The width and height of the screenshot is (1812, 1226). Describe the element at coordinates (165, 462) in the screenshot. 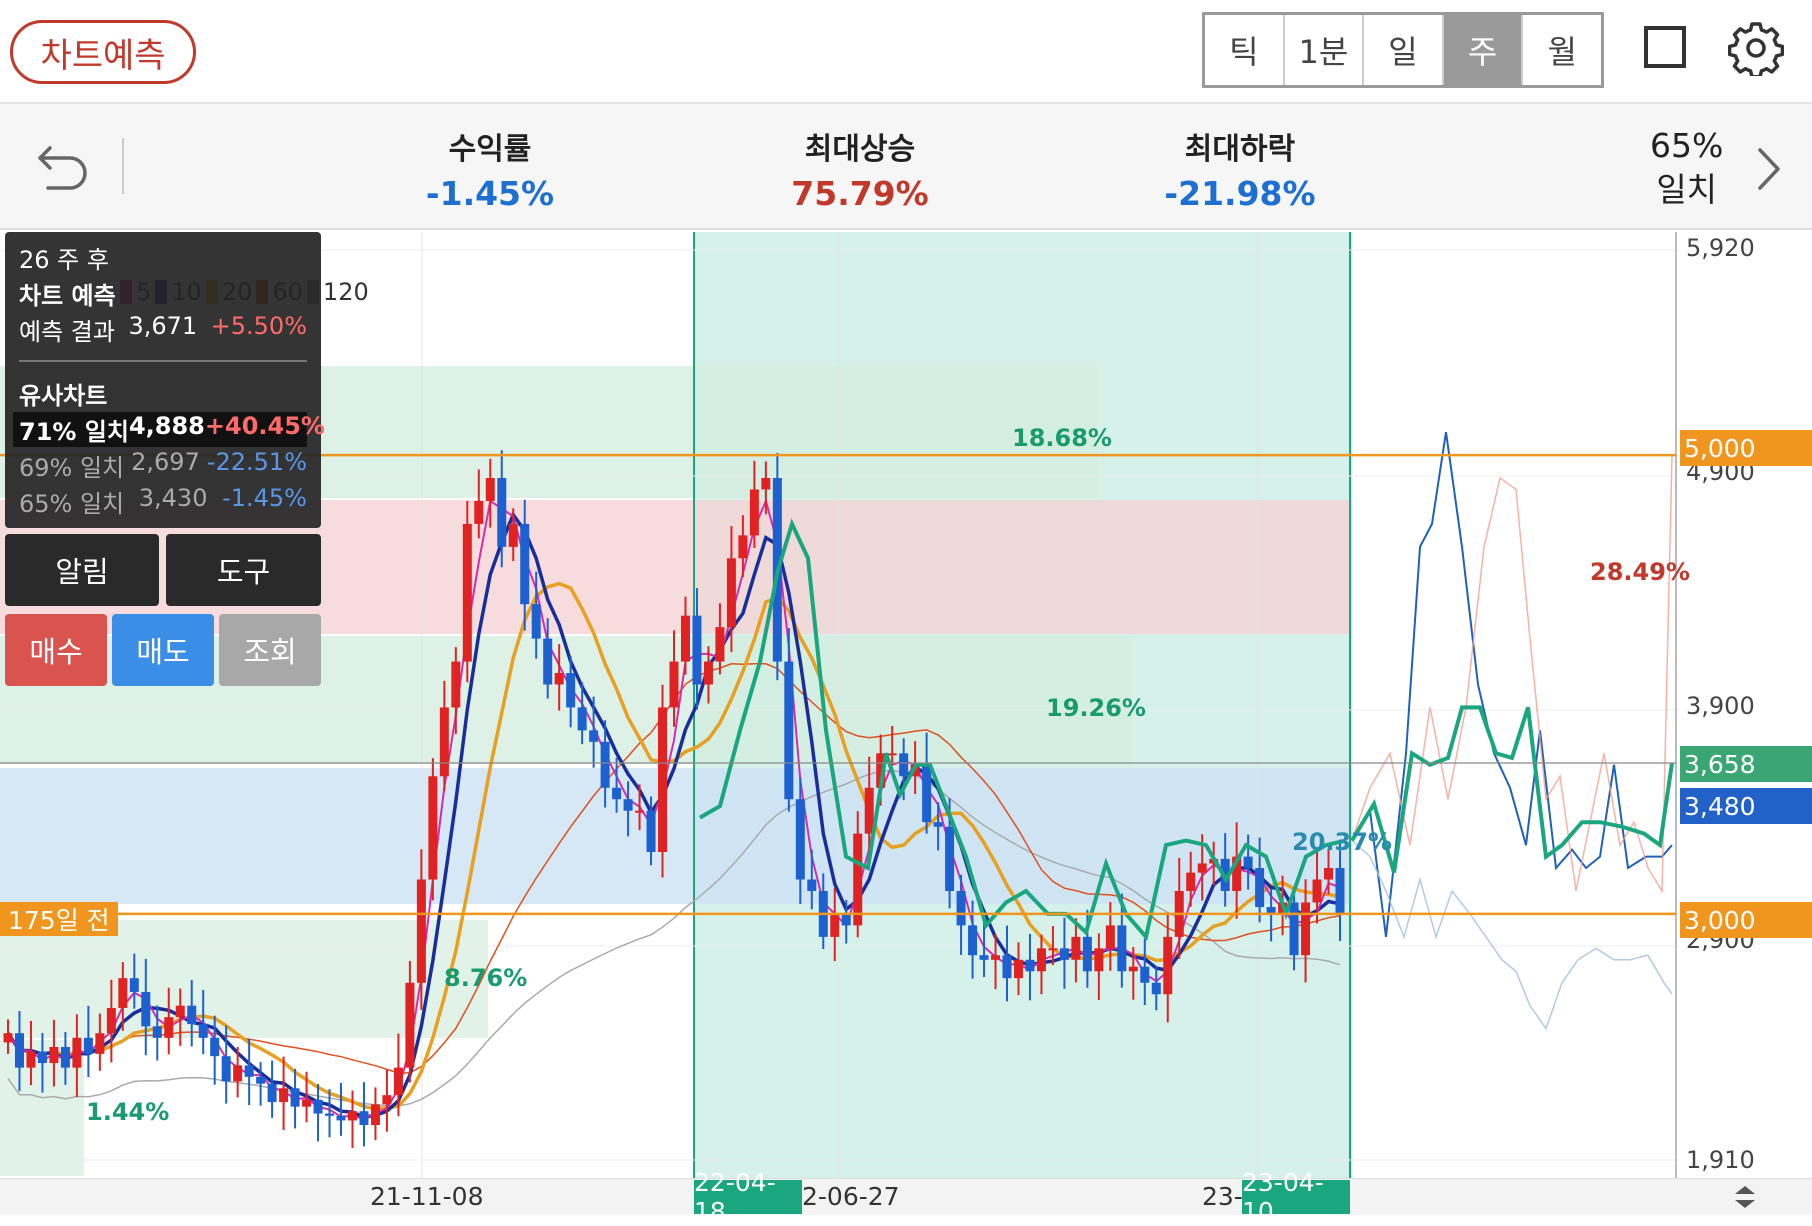

I see `similar-price: 2,697` at that location.